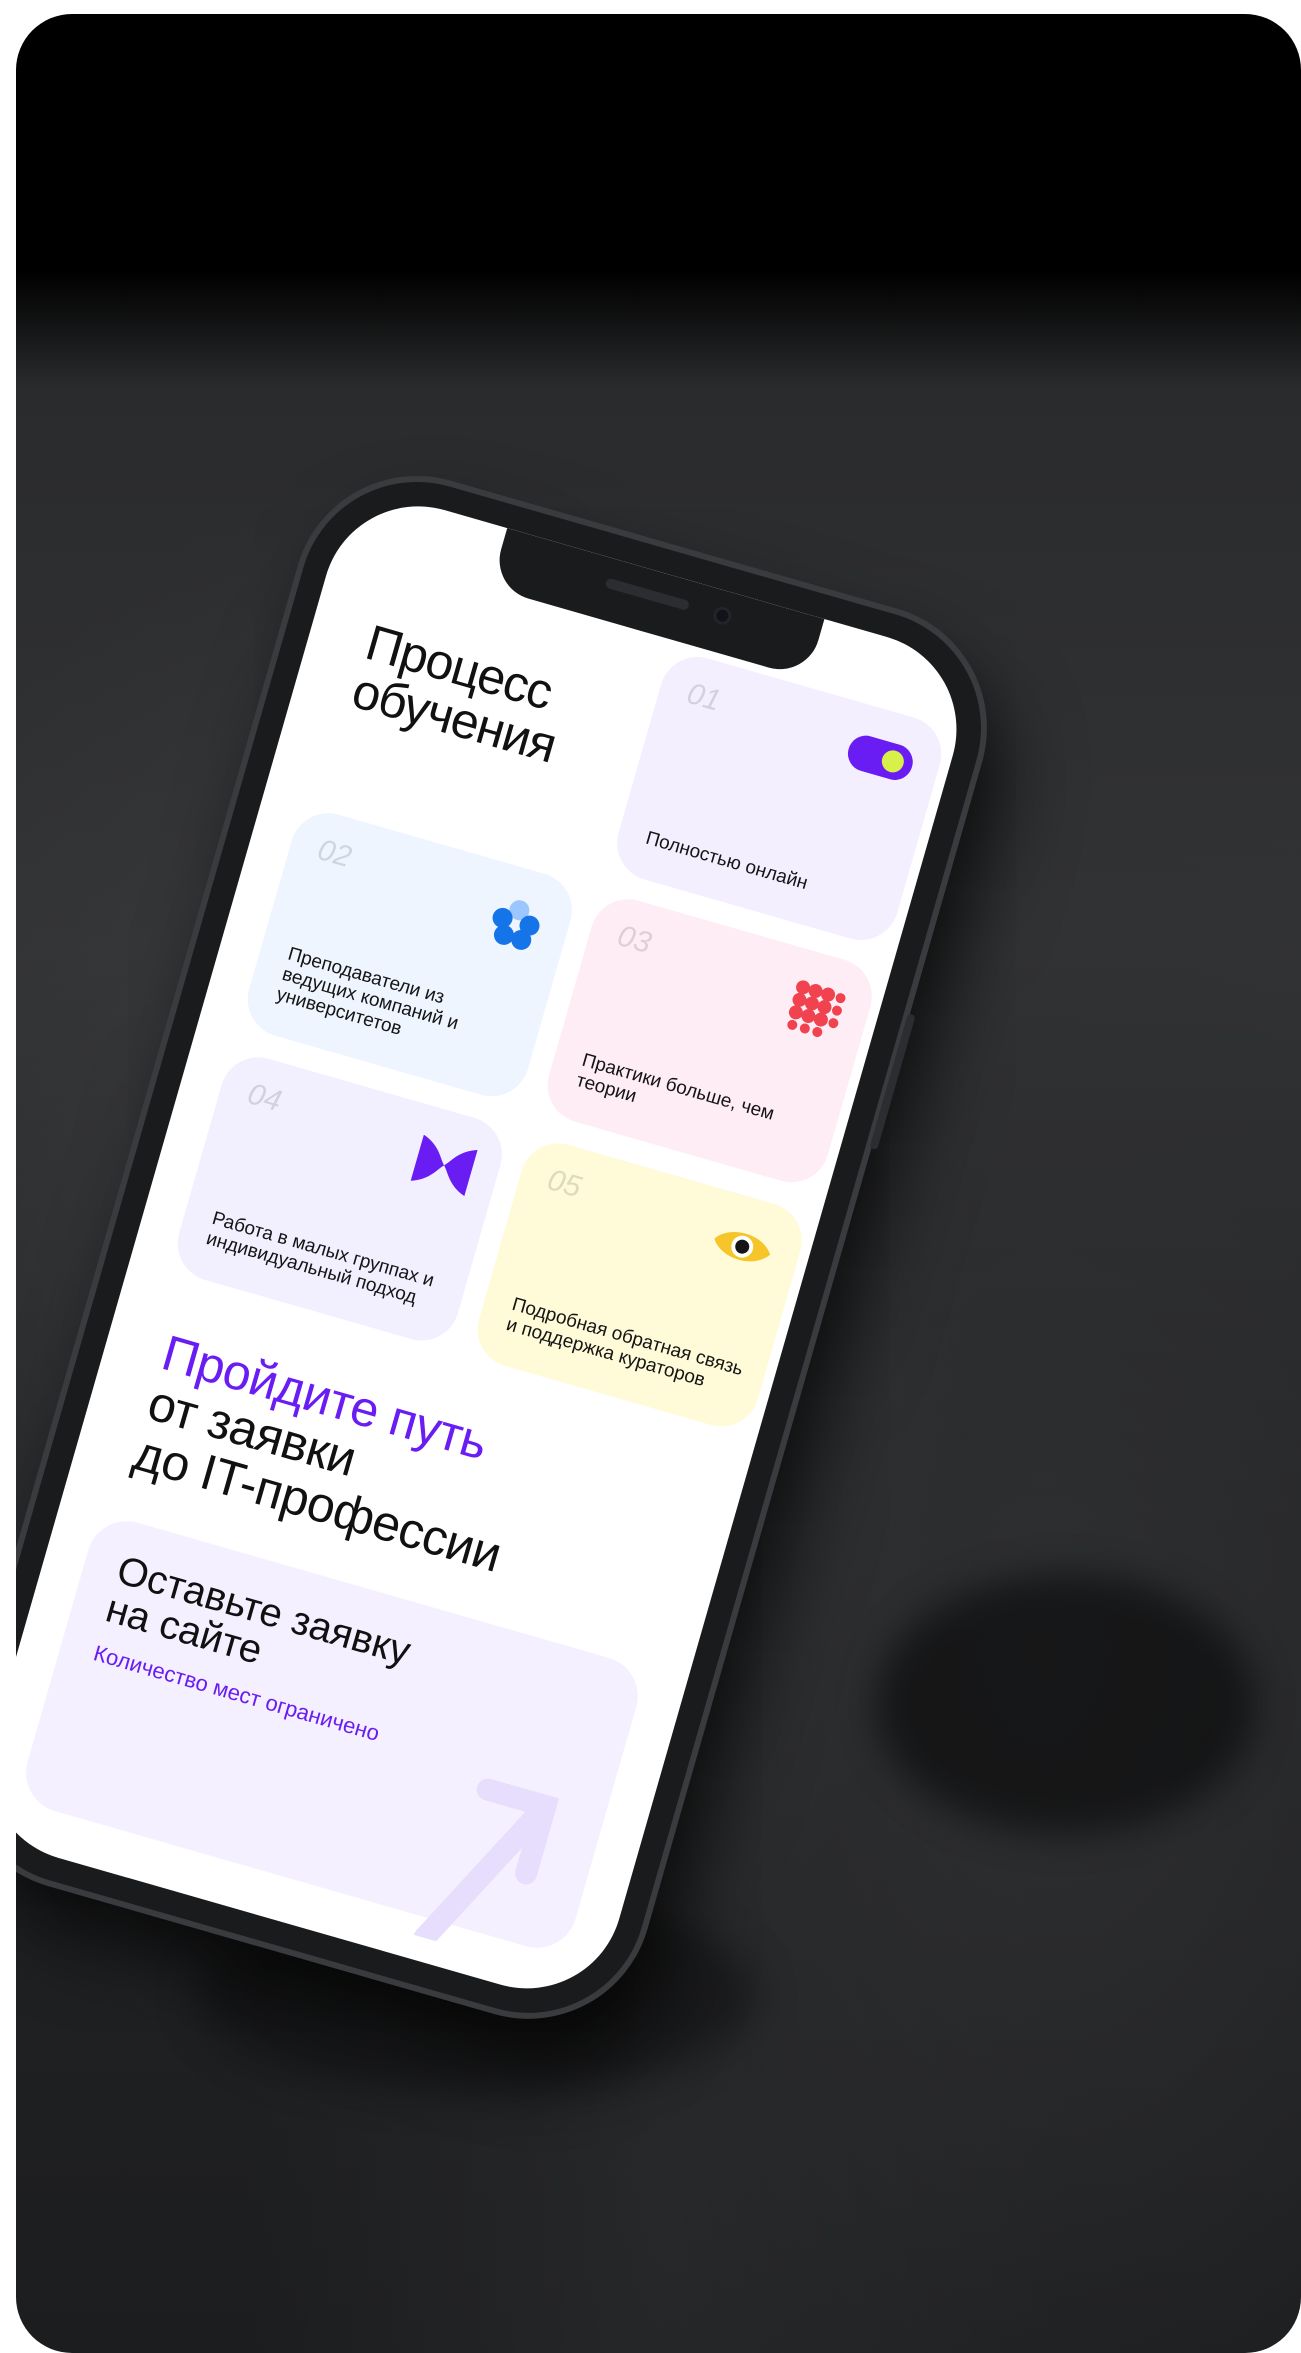  Describe the element at coordinates (704, 697) in the screenshot. I see `card-number: 01` at that location.